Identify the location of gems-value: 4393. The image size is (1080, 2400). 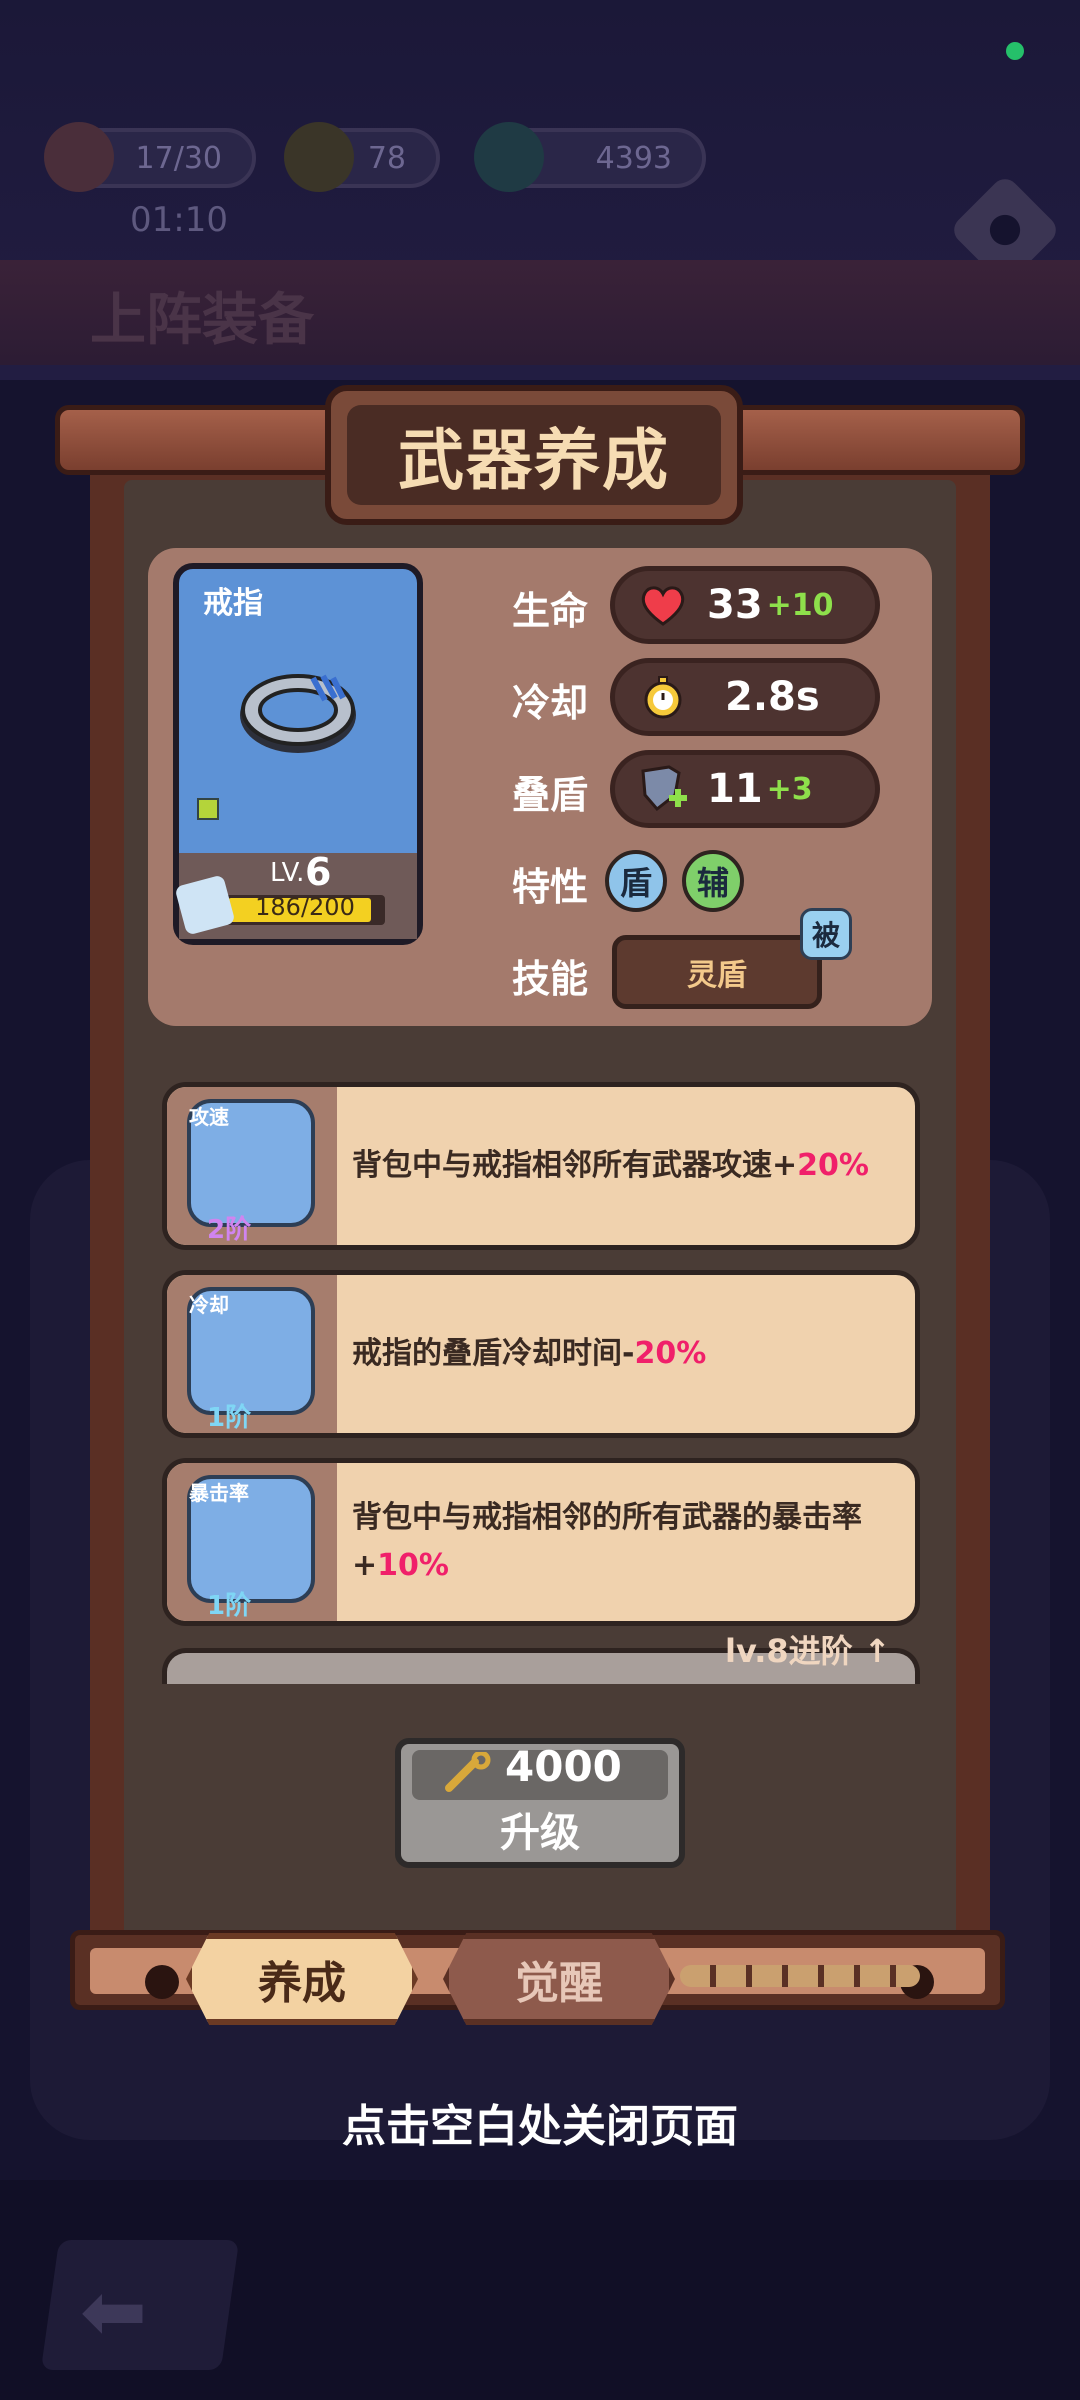
(633, 158).